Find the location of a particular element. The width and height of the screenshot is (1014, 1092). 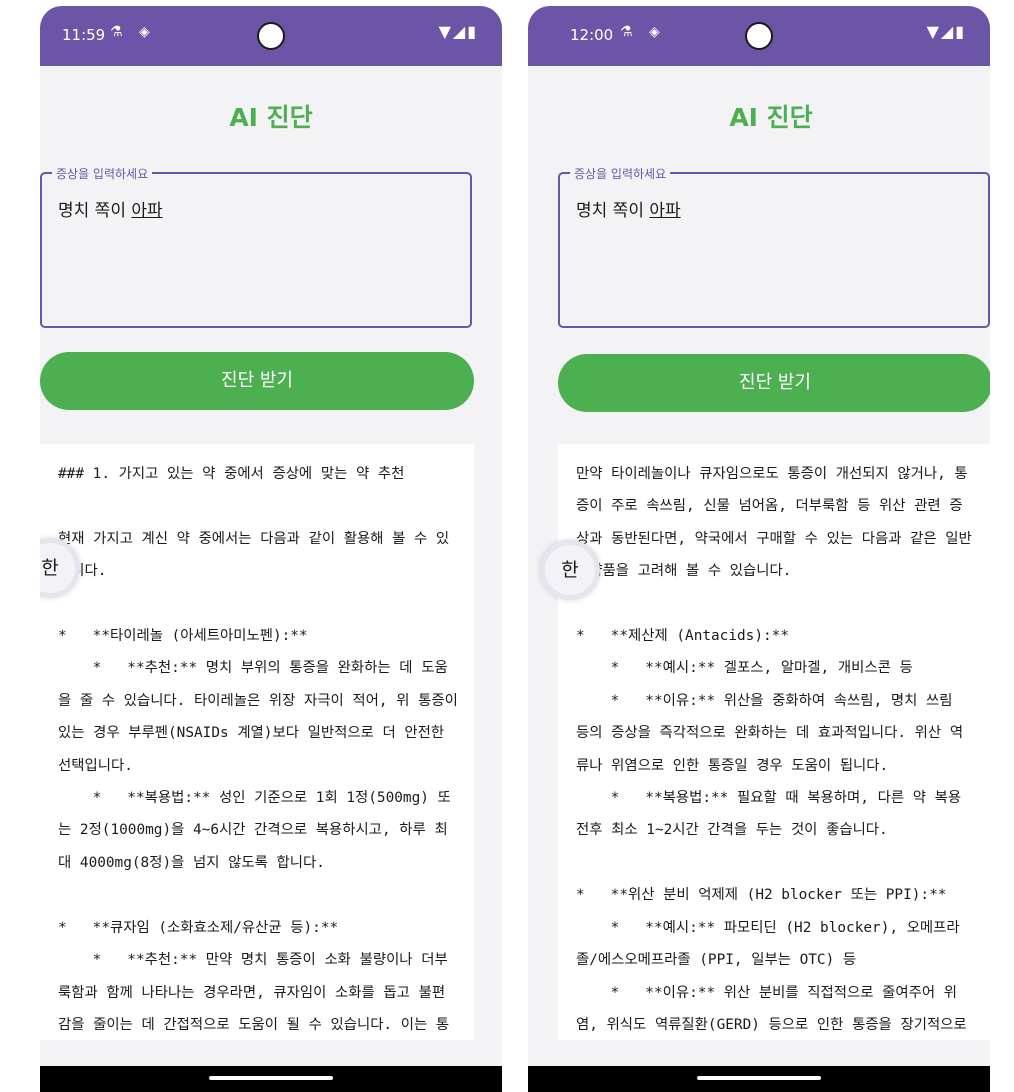

status-time: 12:00 is located at coordinates (592, 35).